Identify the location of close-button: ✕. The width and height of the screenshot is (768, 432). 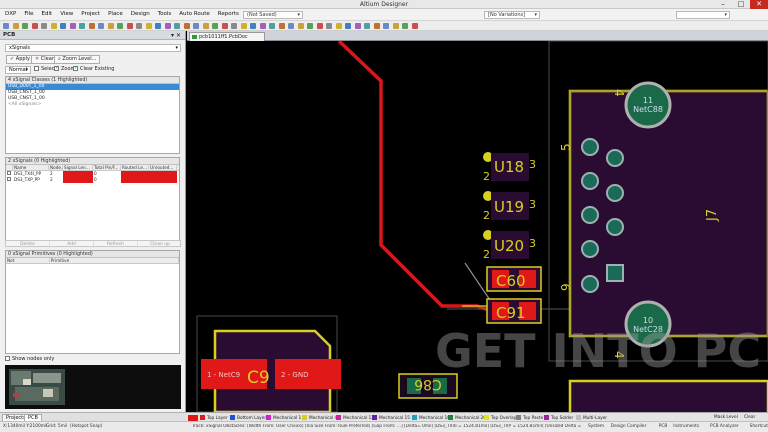
(759, 4).